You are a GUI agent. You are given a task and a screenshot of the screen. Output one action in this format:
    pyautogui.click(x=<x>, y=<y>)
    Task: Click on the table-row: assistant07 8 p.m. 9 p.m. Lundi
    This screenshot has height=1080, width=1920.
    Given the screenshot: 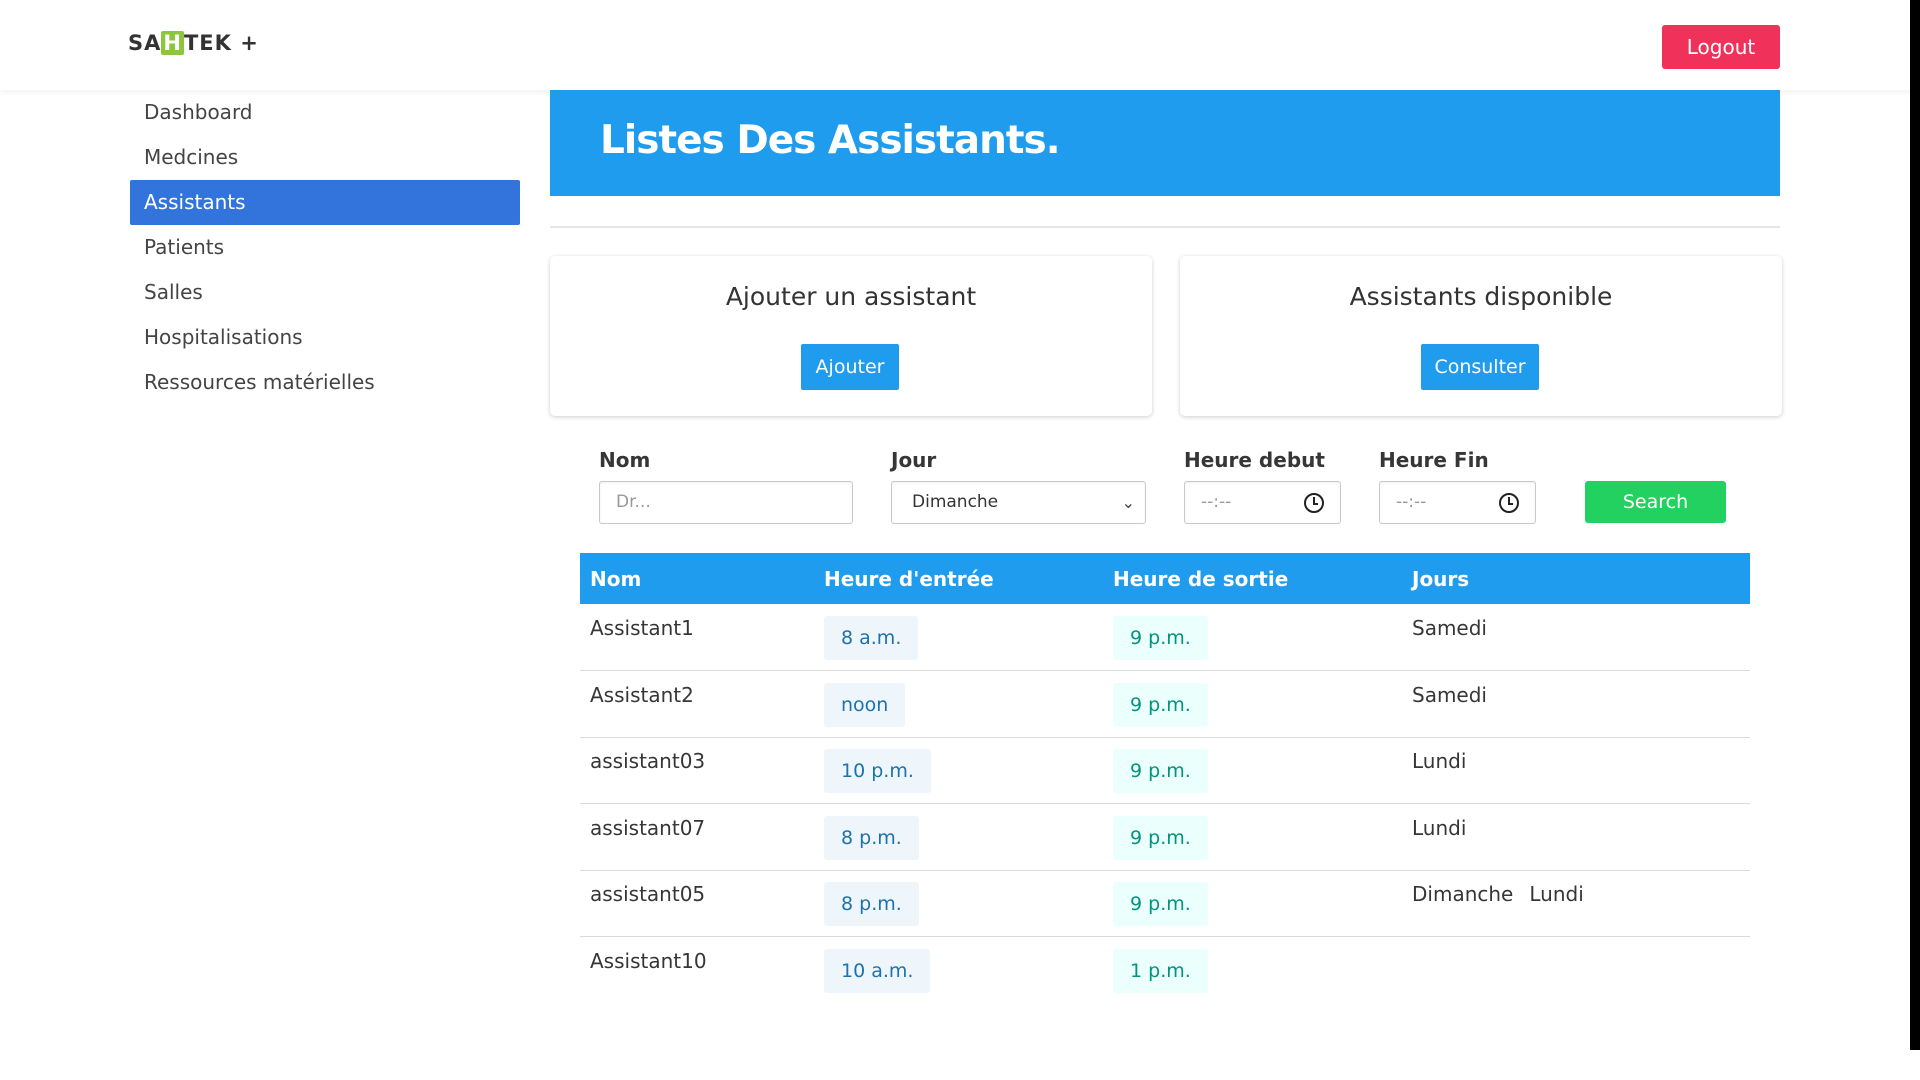 What is the action you would take?
    pyautogui.click(x=1165, y=837)
    